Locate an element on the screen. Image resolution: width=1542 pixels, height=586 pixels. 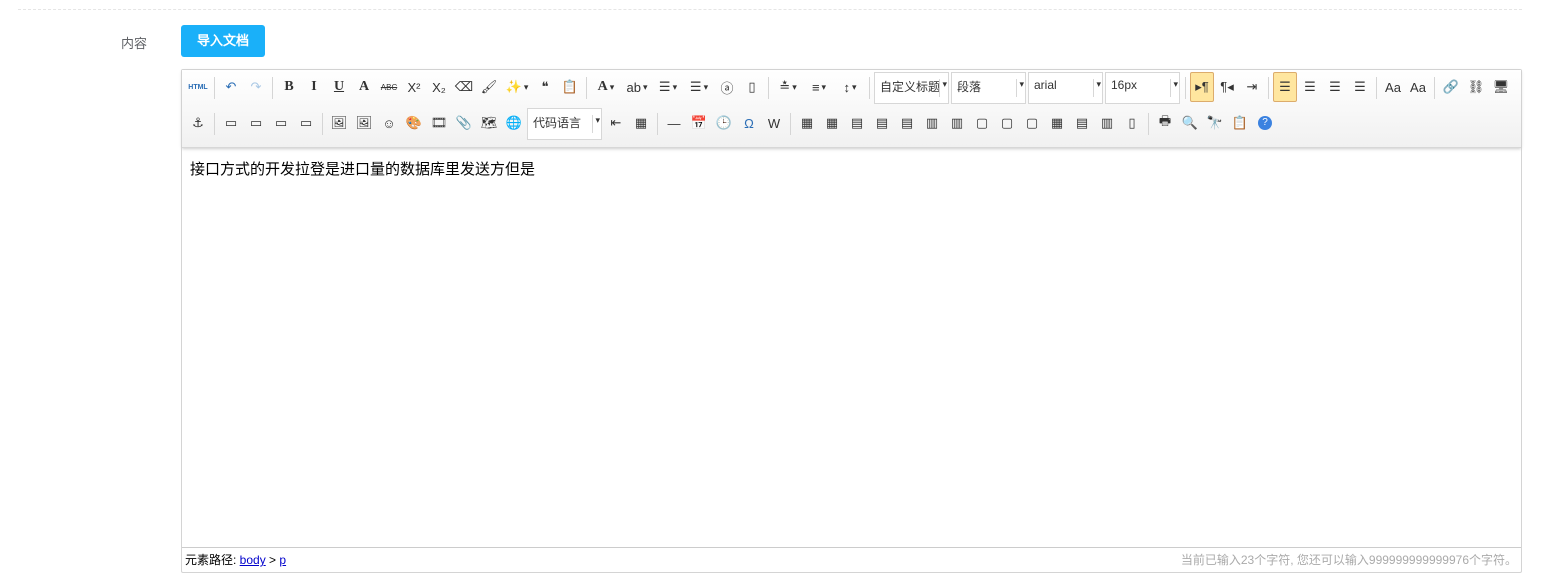
insertimage-button: 🖼 is located at coordinates (364, 123).